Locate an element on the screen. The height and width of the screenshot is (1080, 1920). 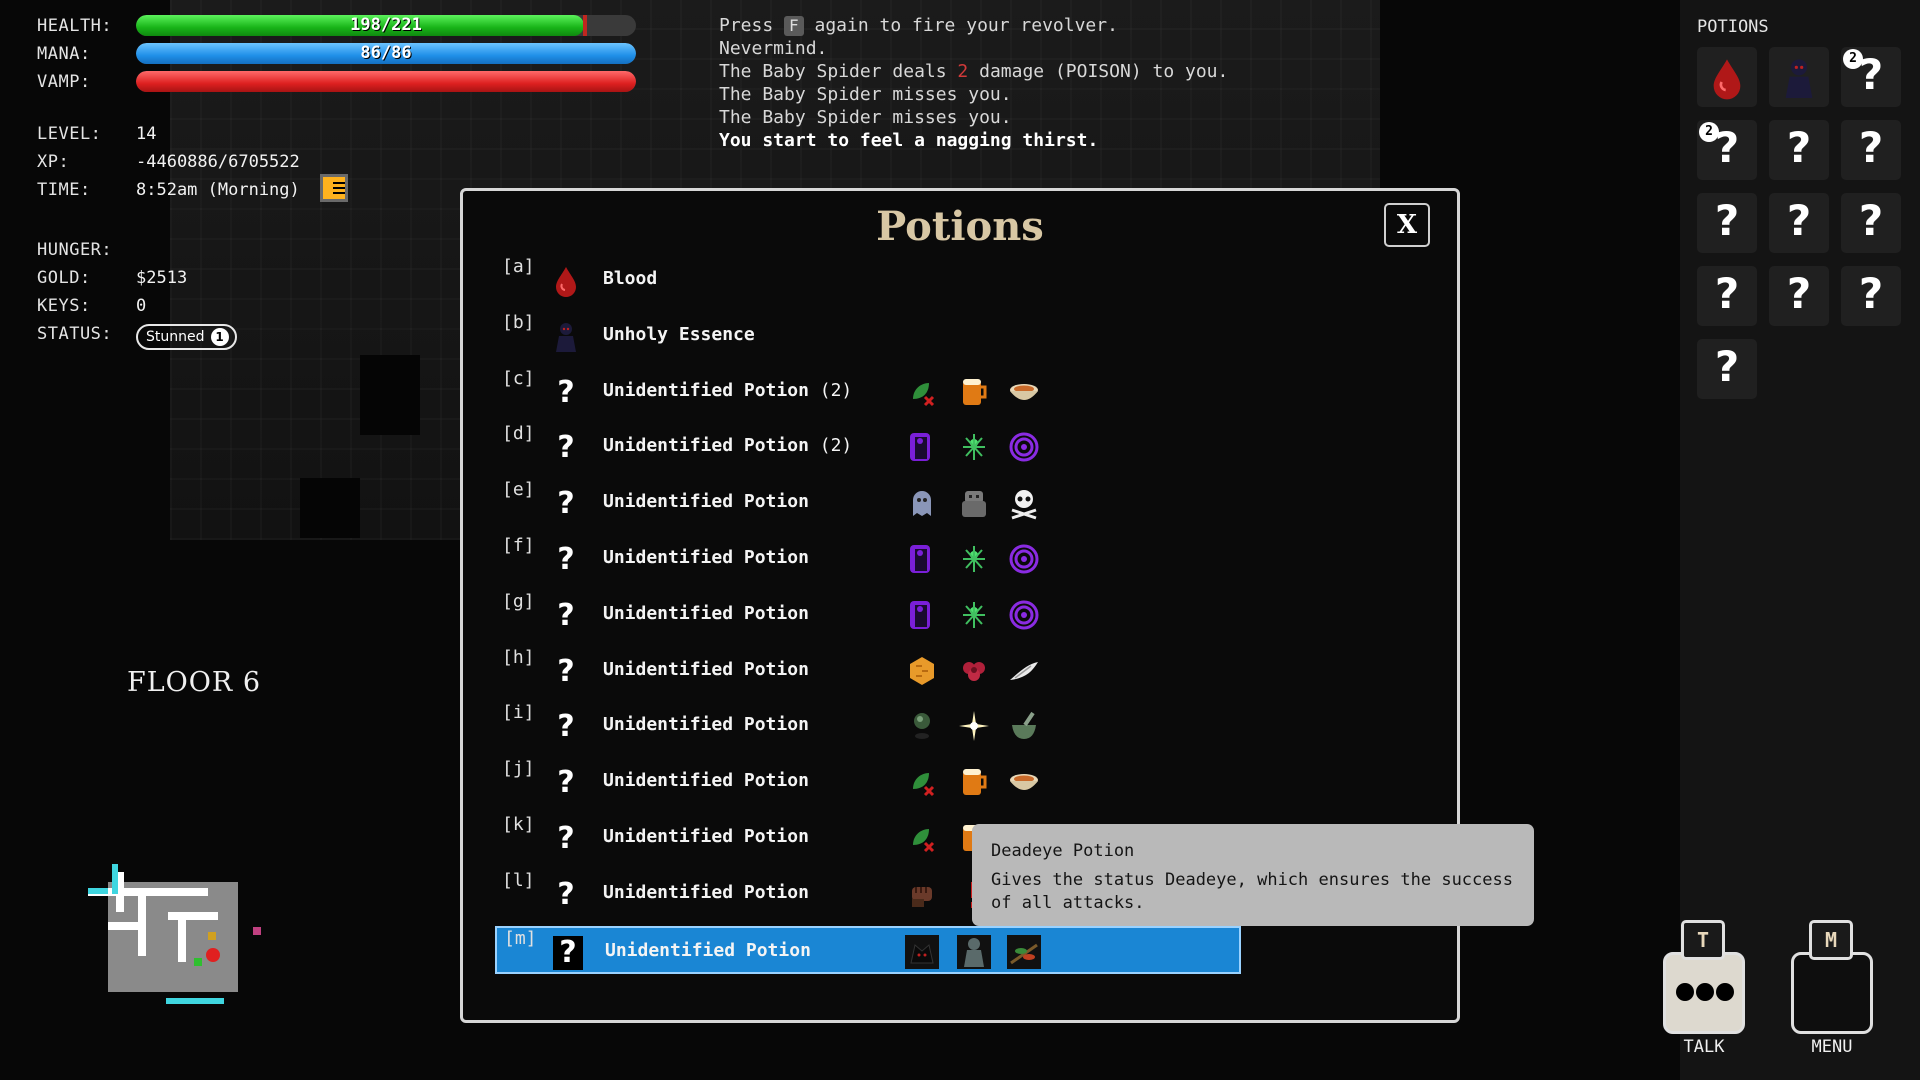
potions-panel-header: POTIONS is located at coordinates (1733, 27).